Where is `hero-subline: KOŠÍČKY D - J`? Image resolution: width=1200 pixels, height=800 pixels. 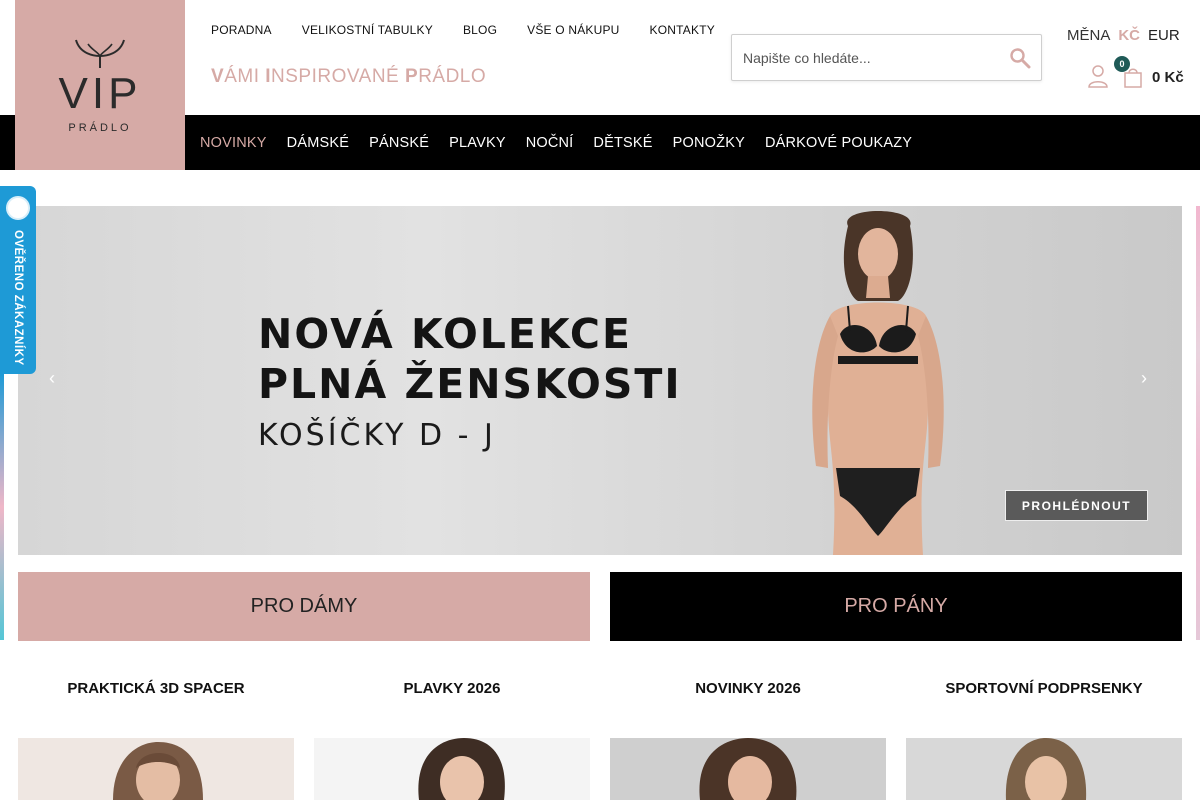
hero-subline: KOŠÍČKY D - J is located at coordinates (377, 435).